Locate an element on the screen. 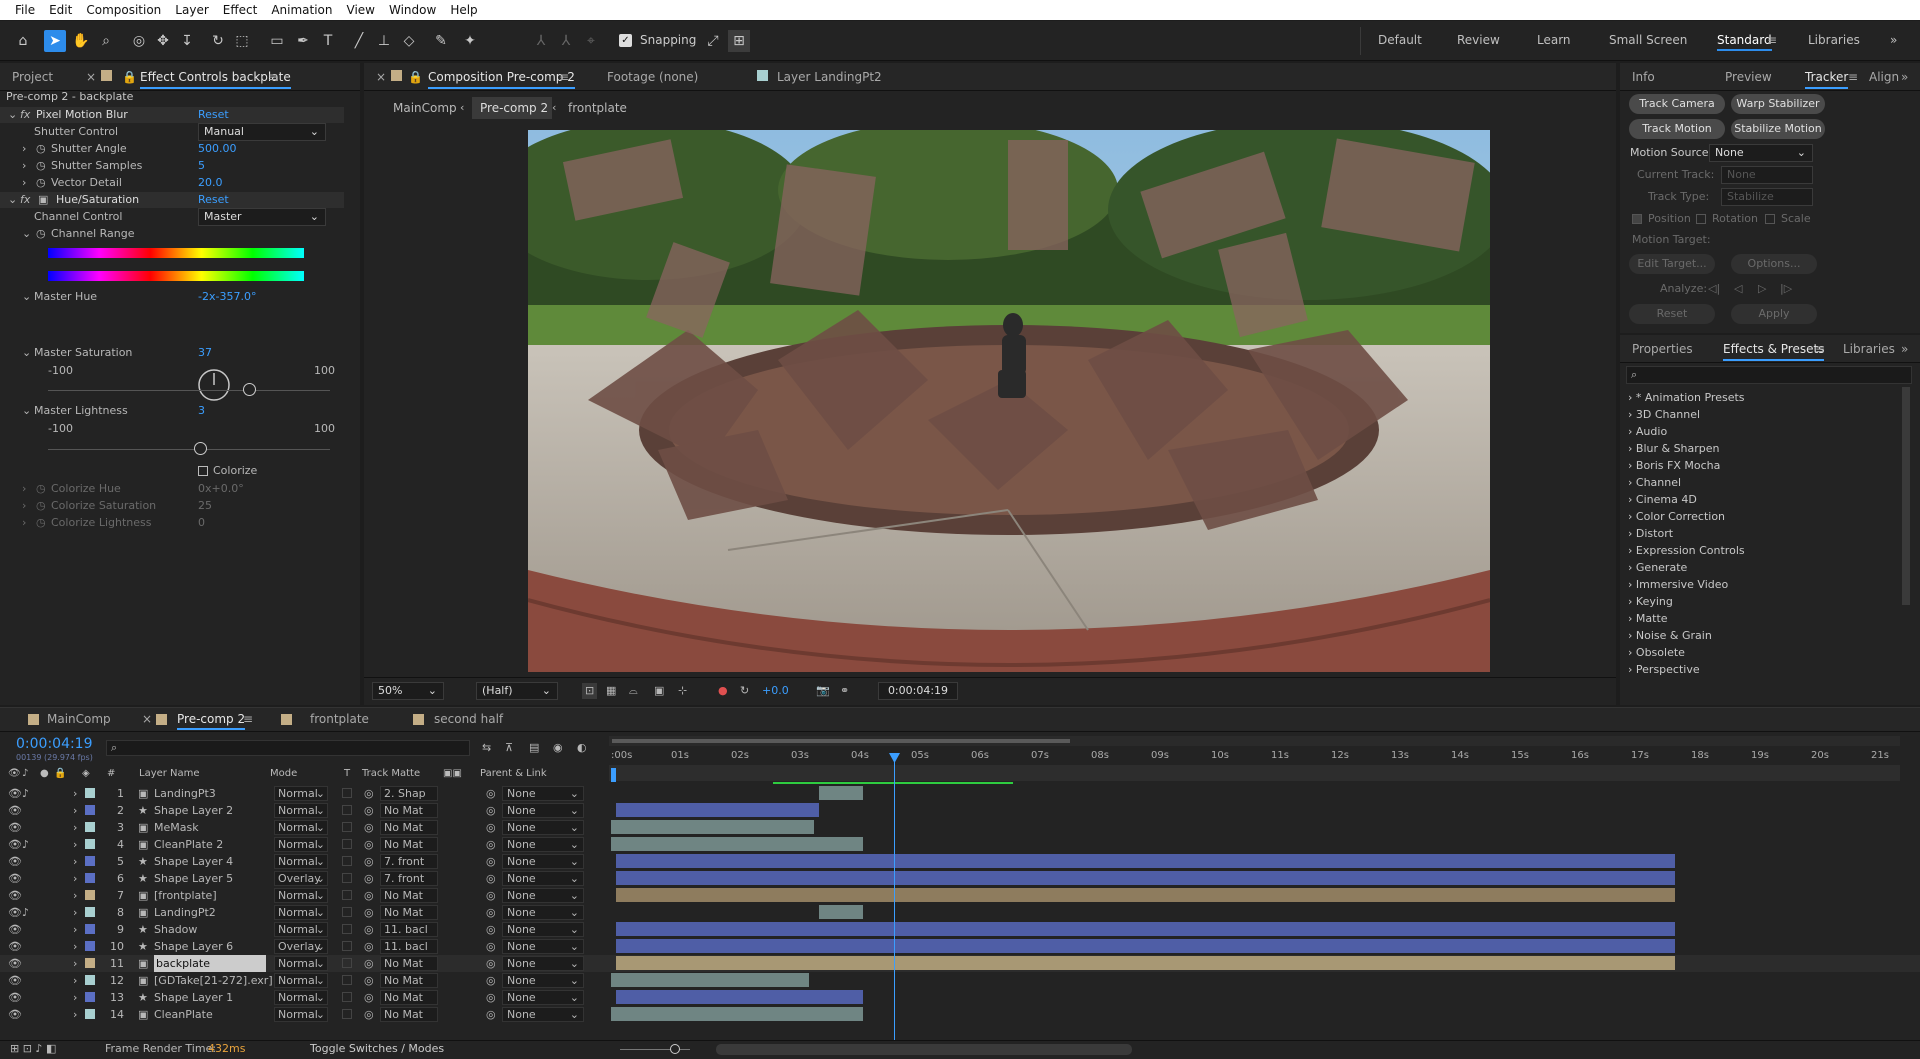 This screenshot has width=1920, height=1059. tab-tracker: Tracker is located at coordinates (1827, 79).